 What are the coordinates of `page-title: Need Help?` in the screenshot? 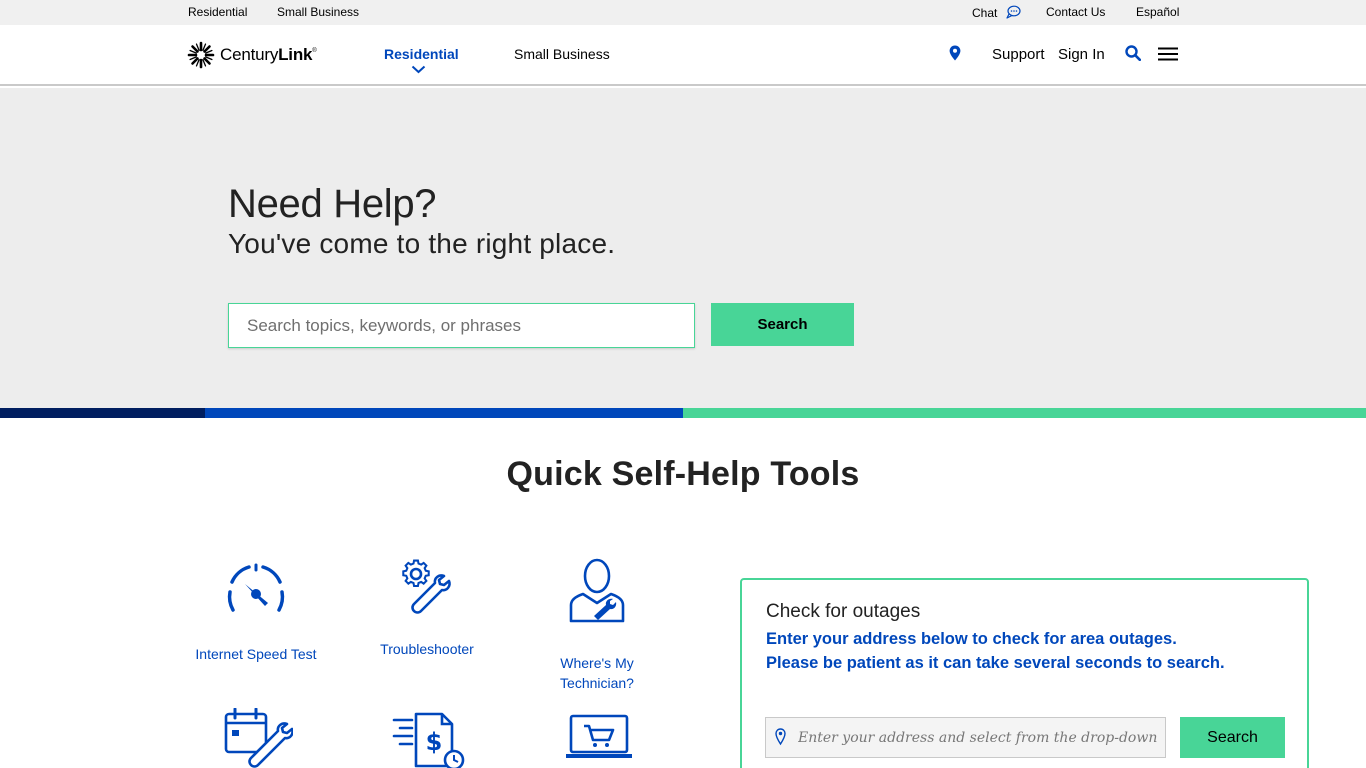 It's located at (332, 204).